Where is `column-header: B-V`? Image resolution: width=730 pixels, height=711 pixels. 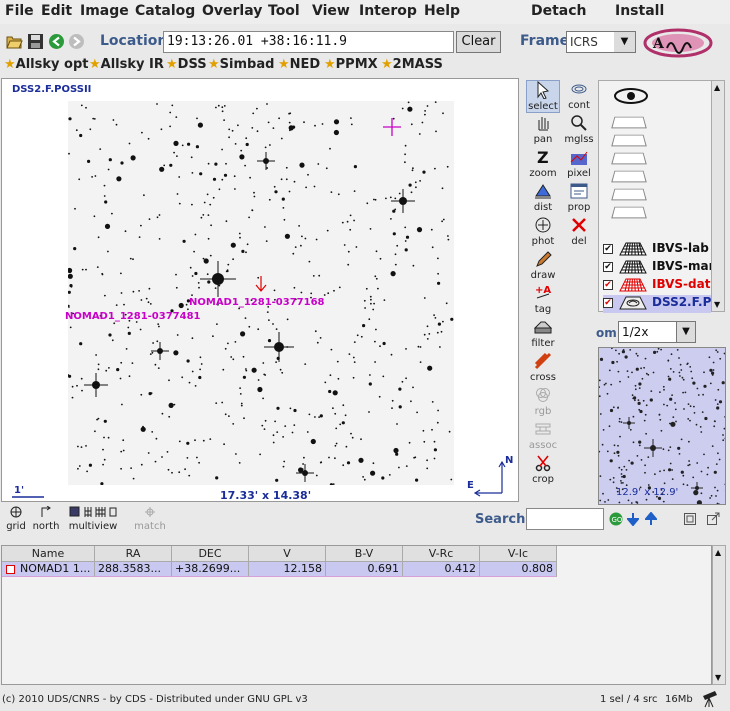
column-header: B-V is located at coordinates (364, 554).